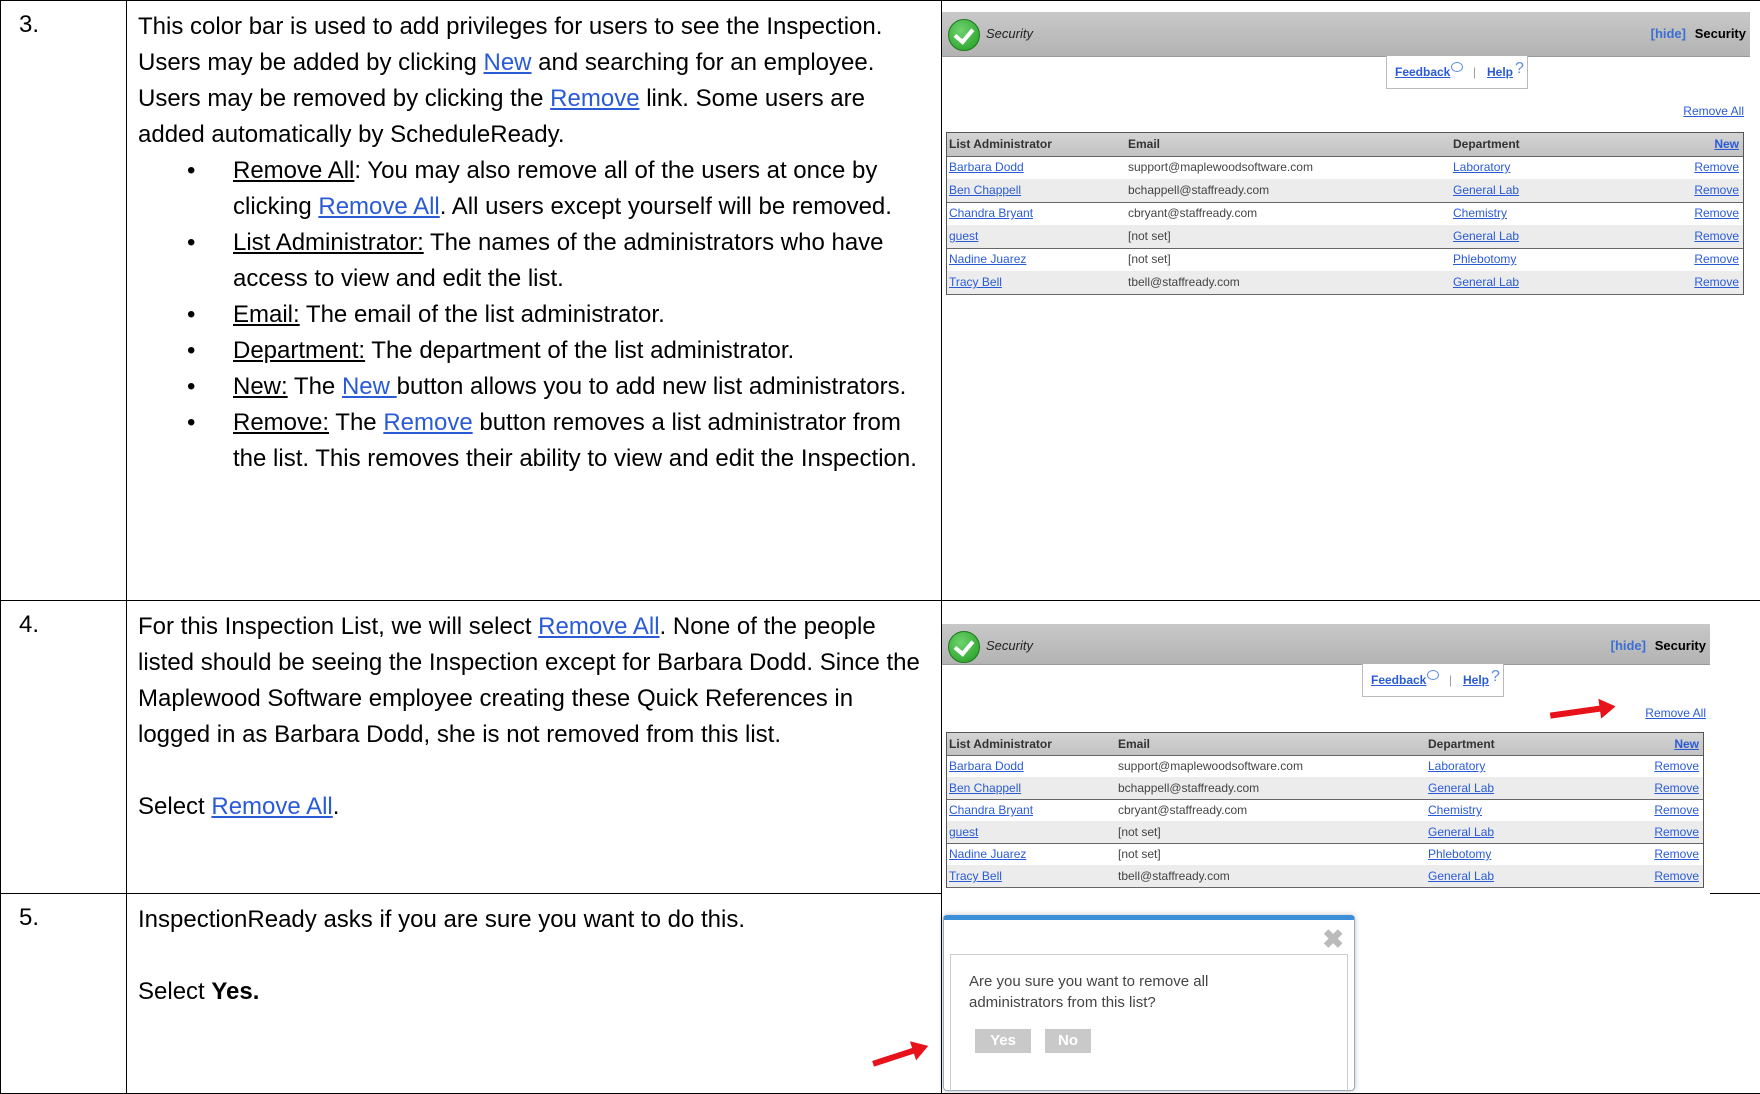 The image size is (1760, 1094). Describe the element at coordinates (1346, 34) in the screenshot. I see `section-header-bar: Security [hide] Security` at that location.